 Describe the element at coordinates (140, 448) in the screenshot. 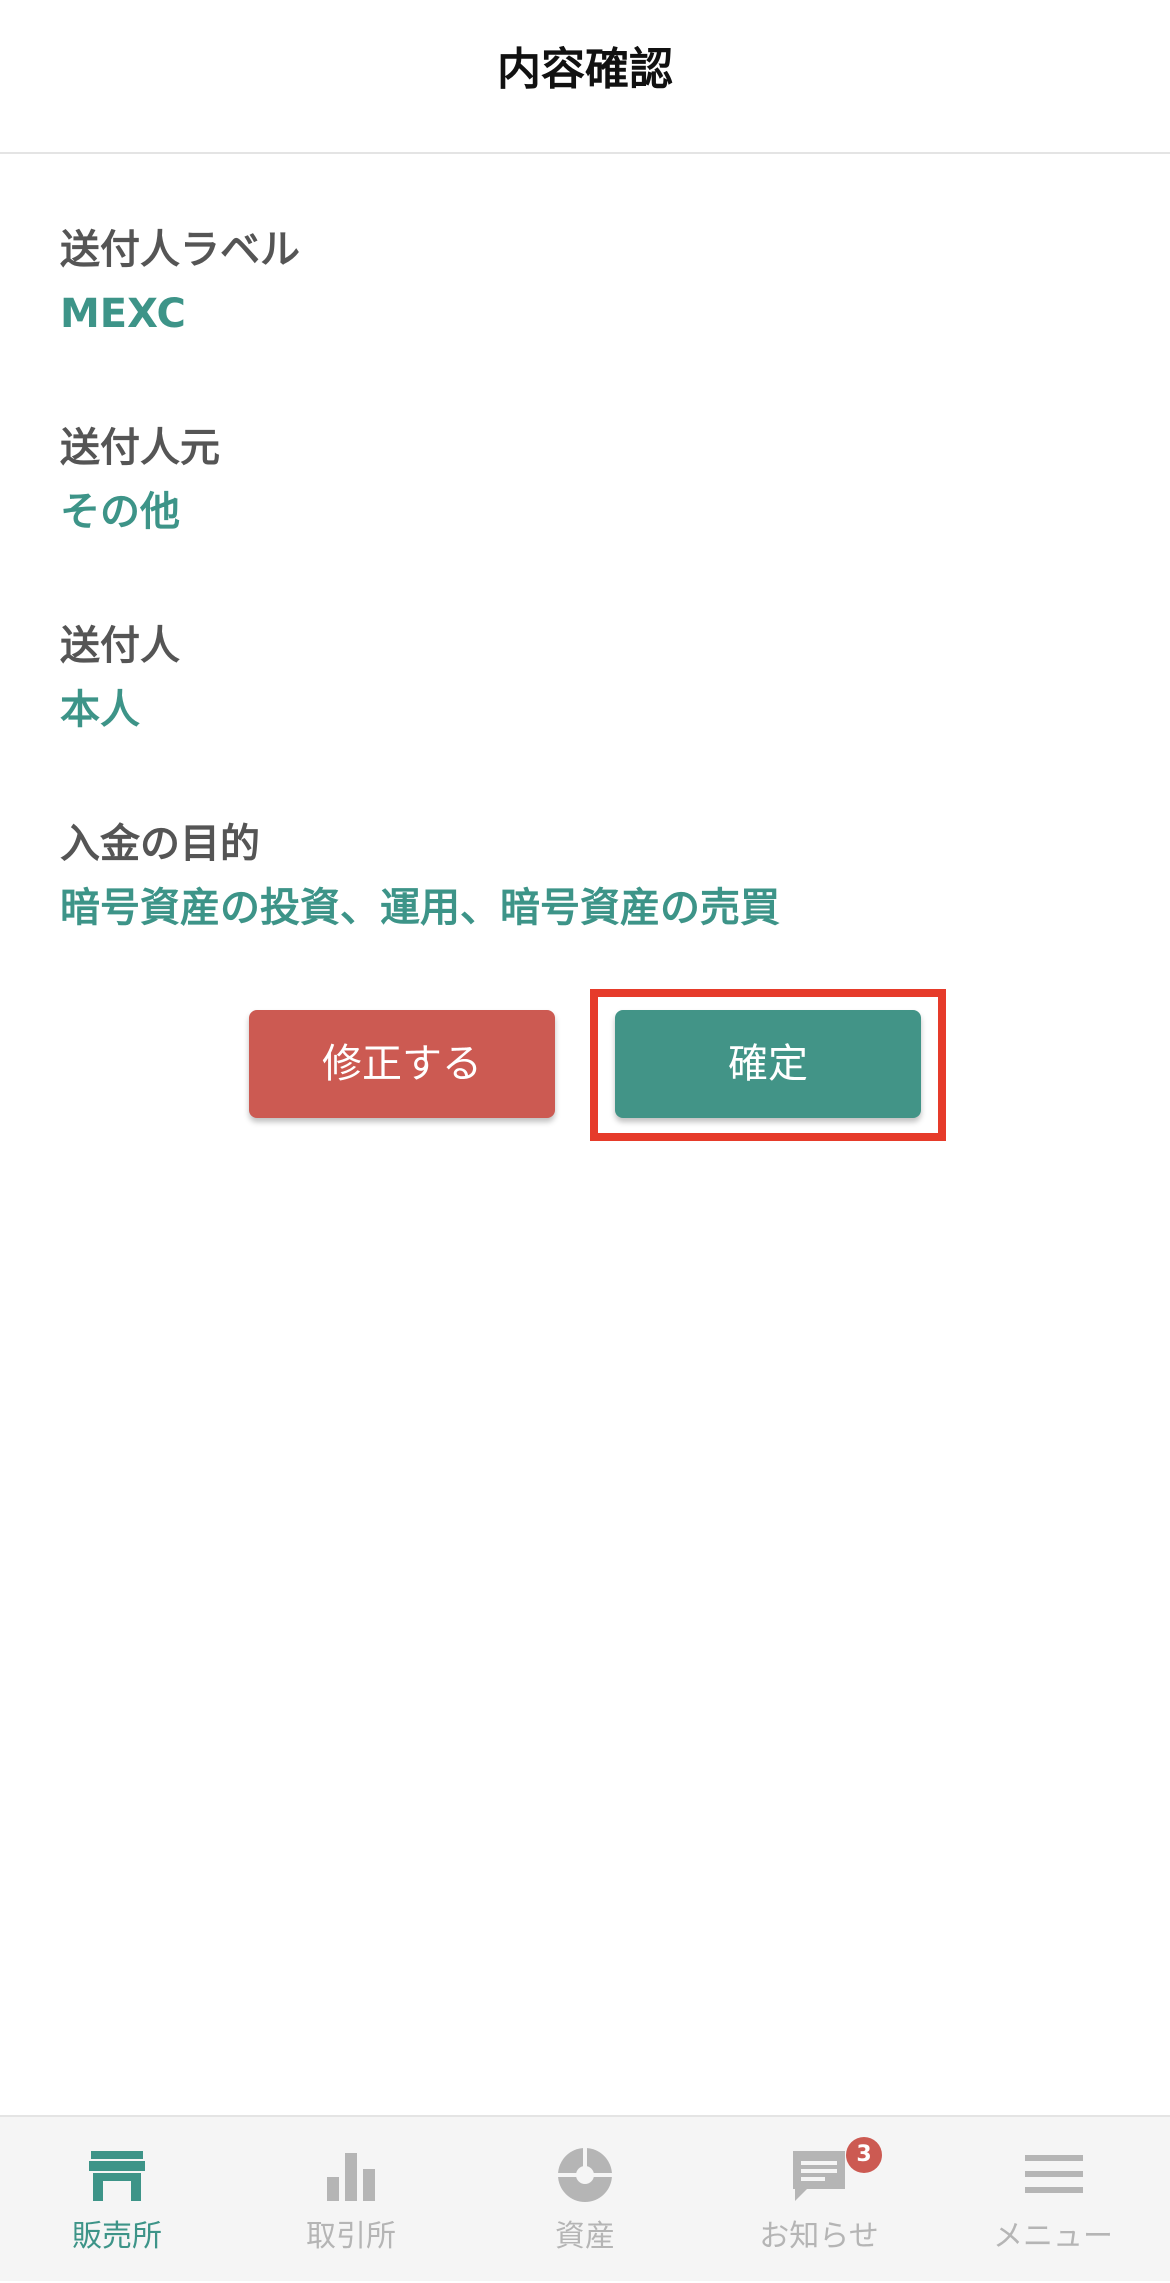

I see `field-label: 送付人元` at that location.